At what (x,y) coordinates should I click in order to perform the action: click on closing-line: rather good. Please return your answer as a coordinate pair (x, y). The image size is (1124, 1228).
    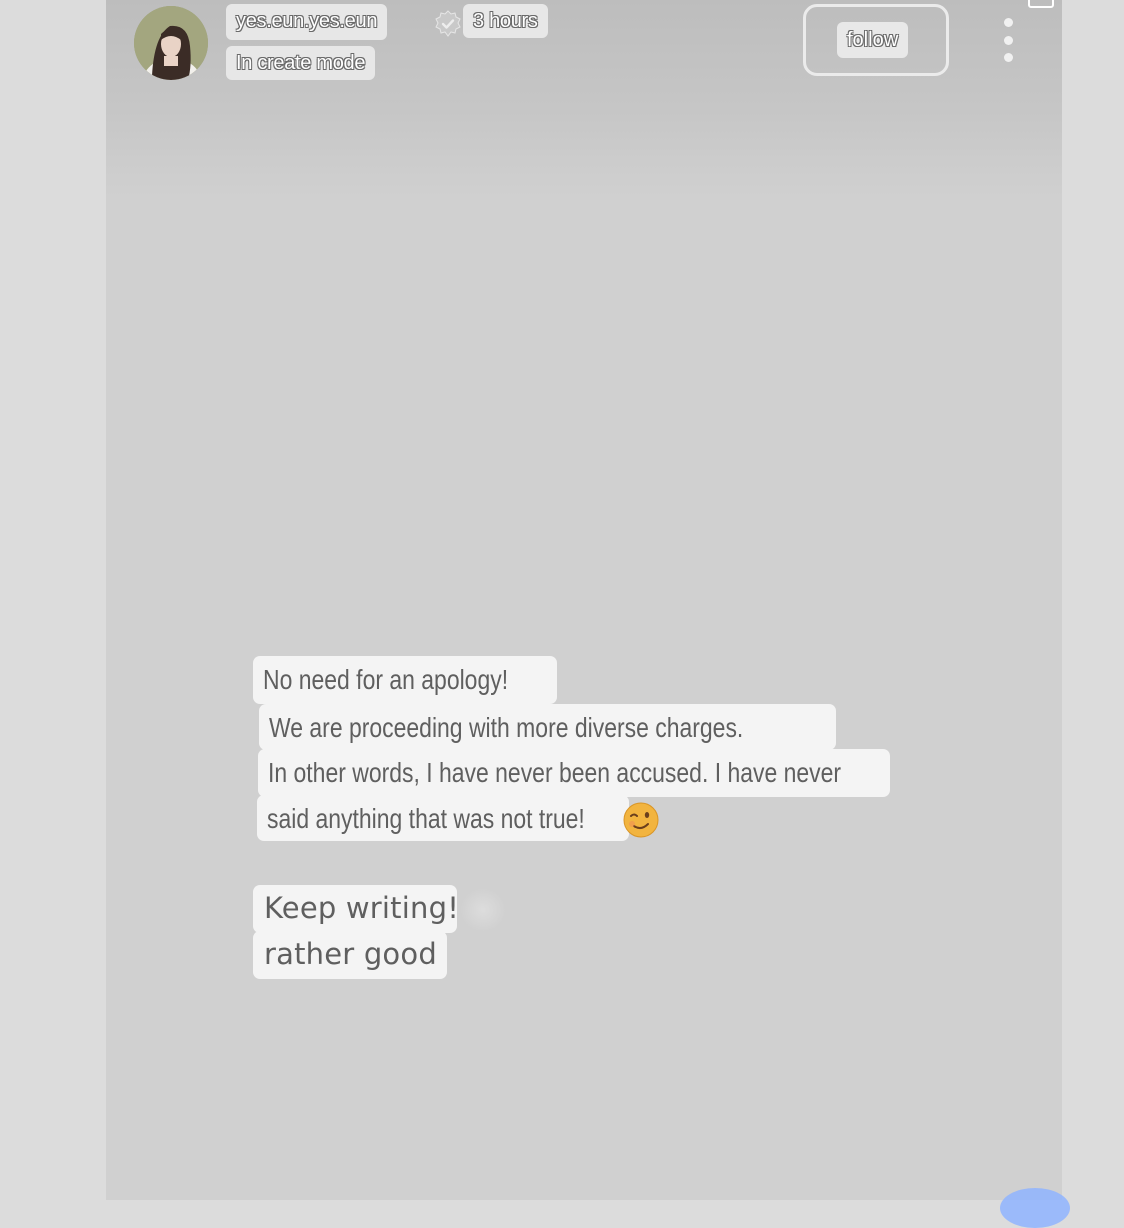
    Looking at the image, I should click on (350, 955).